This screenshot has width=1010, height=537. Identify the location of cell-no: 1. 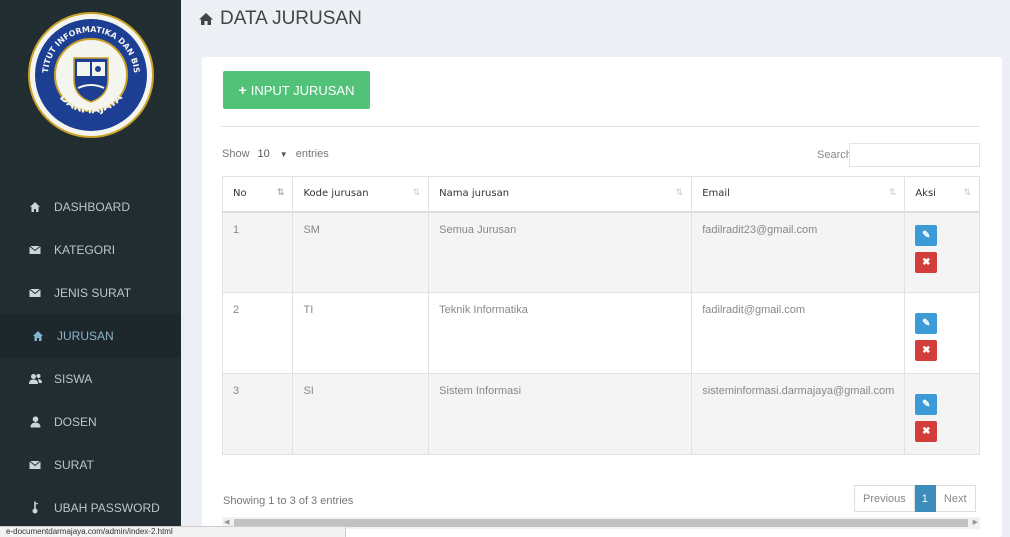
(257, 252).